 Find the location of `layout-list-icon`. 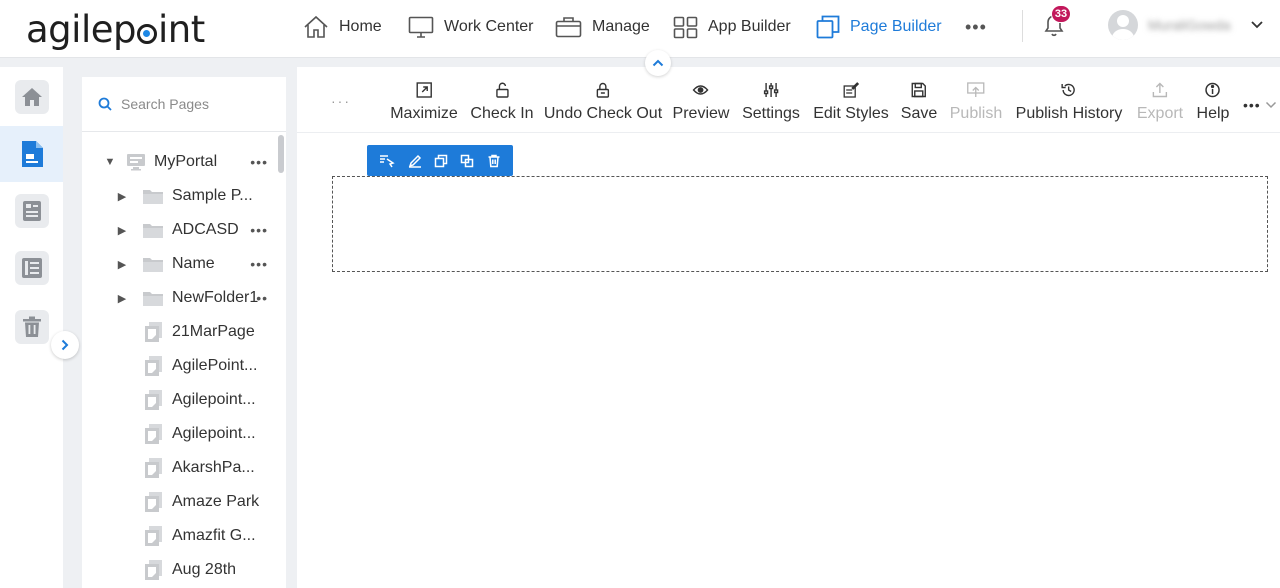

layout-list-icon is located at coordinates (31, 211).